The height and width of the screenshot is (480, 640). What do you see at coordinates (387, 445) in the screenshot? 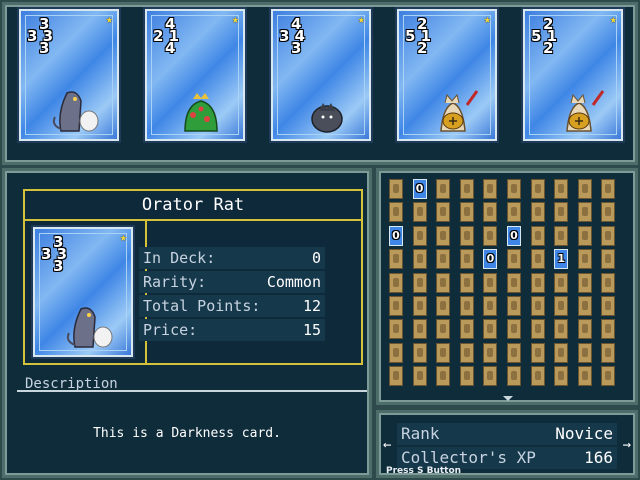
I see `left-arrow-icon: ←` at bounding box center [387, 445].